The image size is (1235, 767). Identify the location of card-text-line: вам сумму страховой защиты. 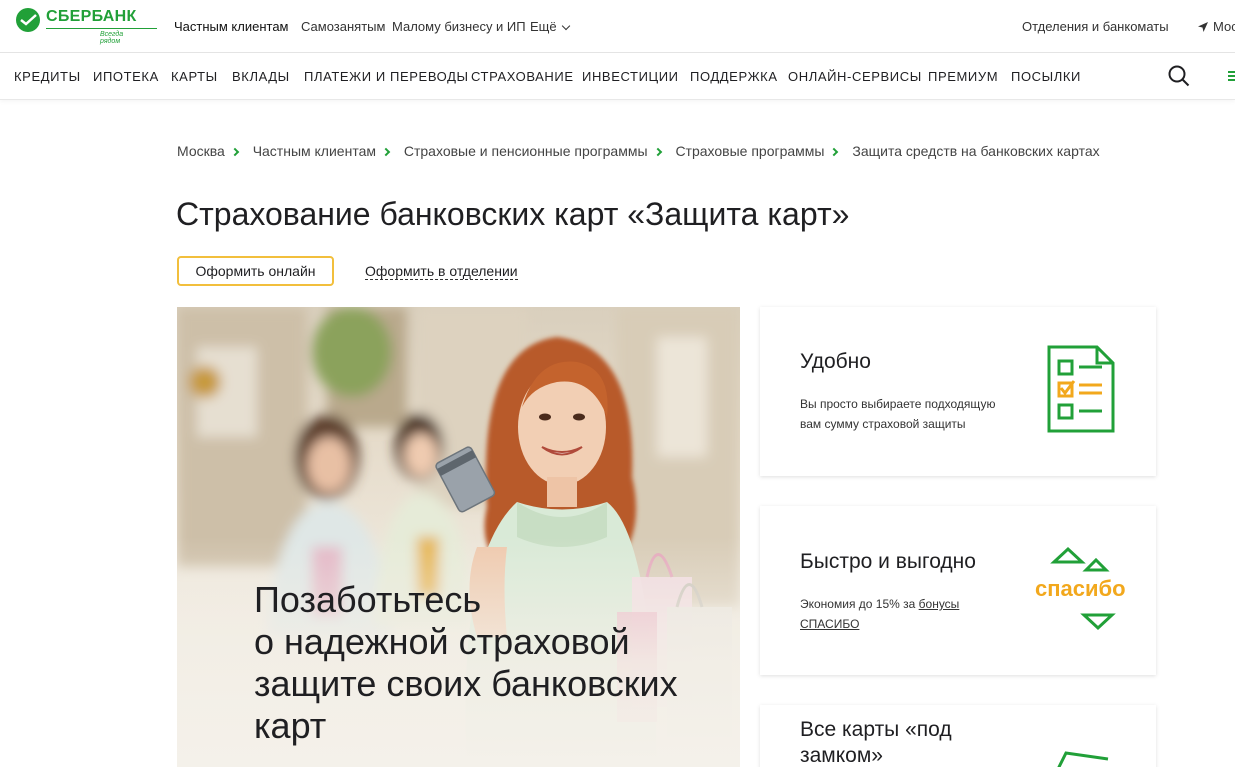
(883, 424).